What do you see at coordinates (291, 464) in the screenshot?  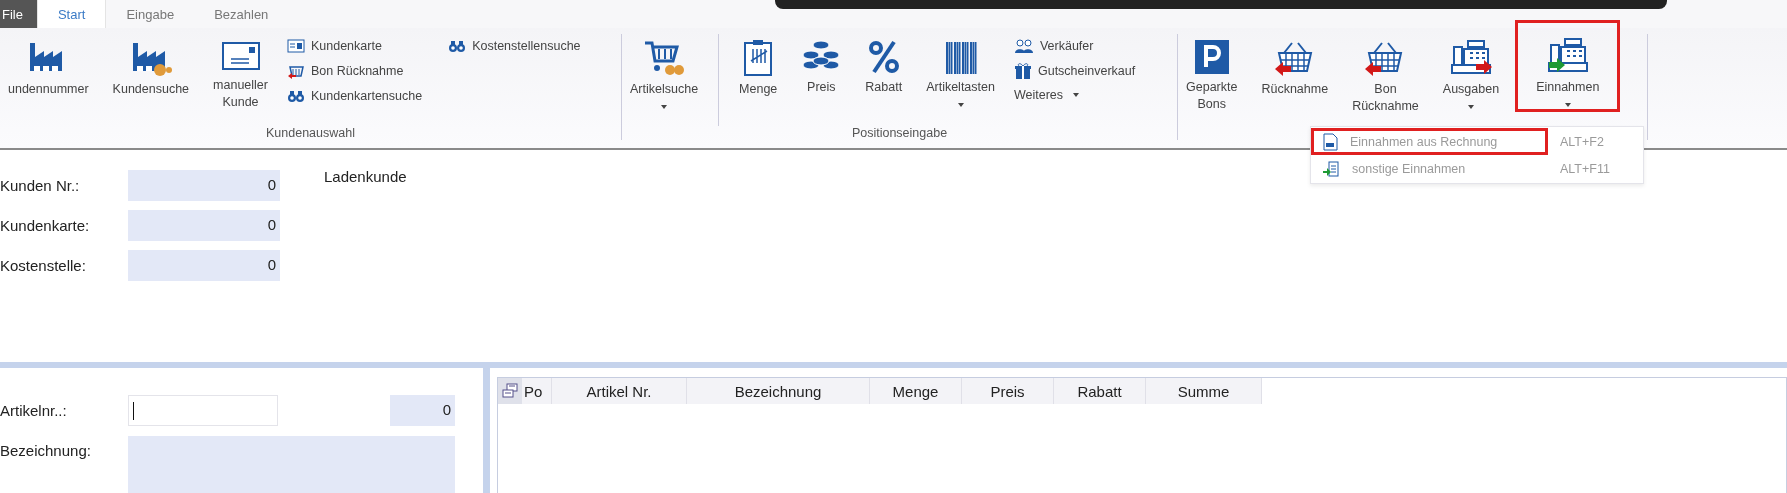 I see `text-area` at bounding box center [291, 464].